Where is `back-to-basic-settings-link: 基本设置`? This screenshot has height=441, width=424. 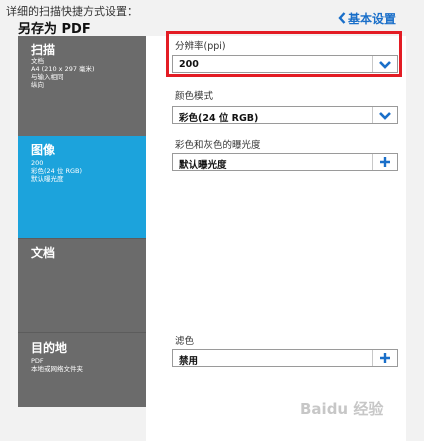
back-to-basic-settings-link: 基本设置 is located at coordinates (367, 18).